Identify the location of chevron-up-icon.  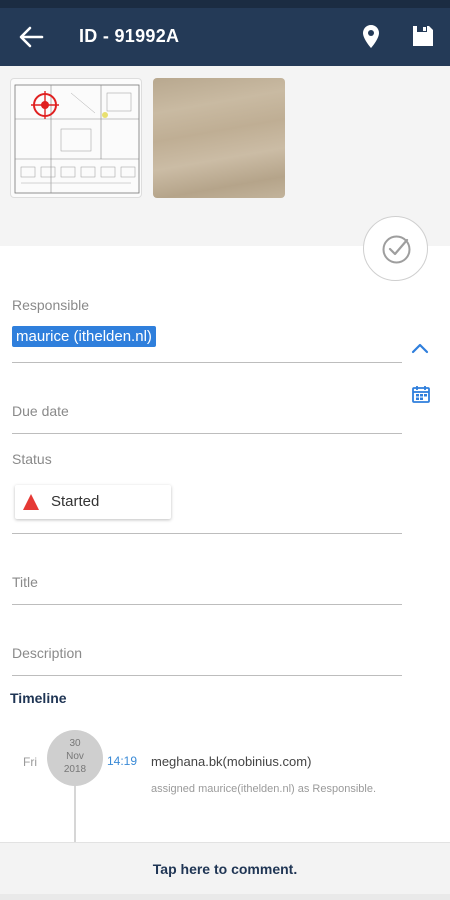
(420, 348).